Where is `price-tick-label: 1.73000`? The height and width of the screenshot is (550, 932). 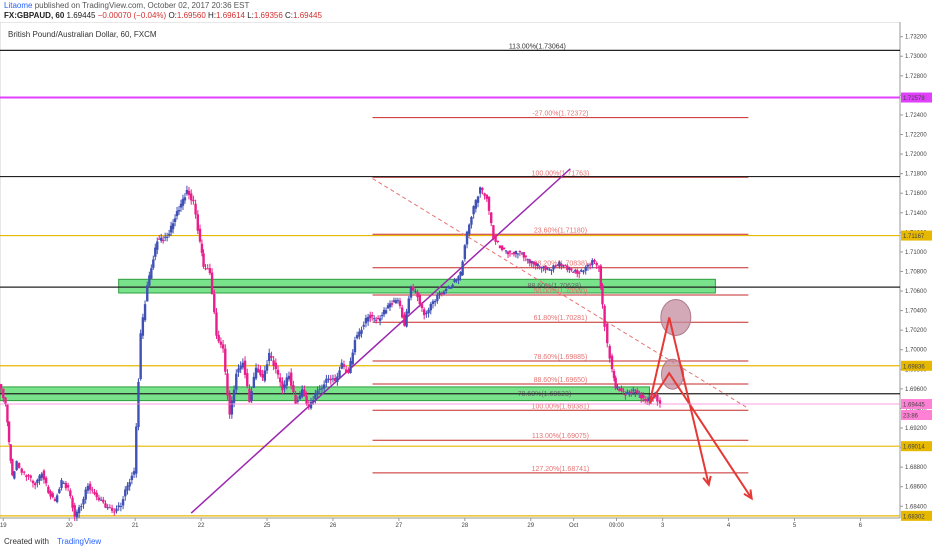
price-tick-label: 1.73000 is located at coordinates (916, 57).